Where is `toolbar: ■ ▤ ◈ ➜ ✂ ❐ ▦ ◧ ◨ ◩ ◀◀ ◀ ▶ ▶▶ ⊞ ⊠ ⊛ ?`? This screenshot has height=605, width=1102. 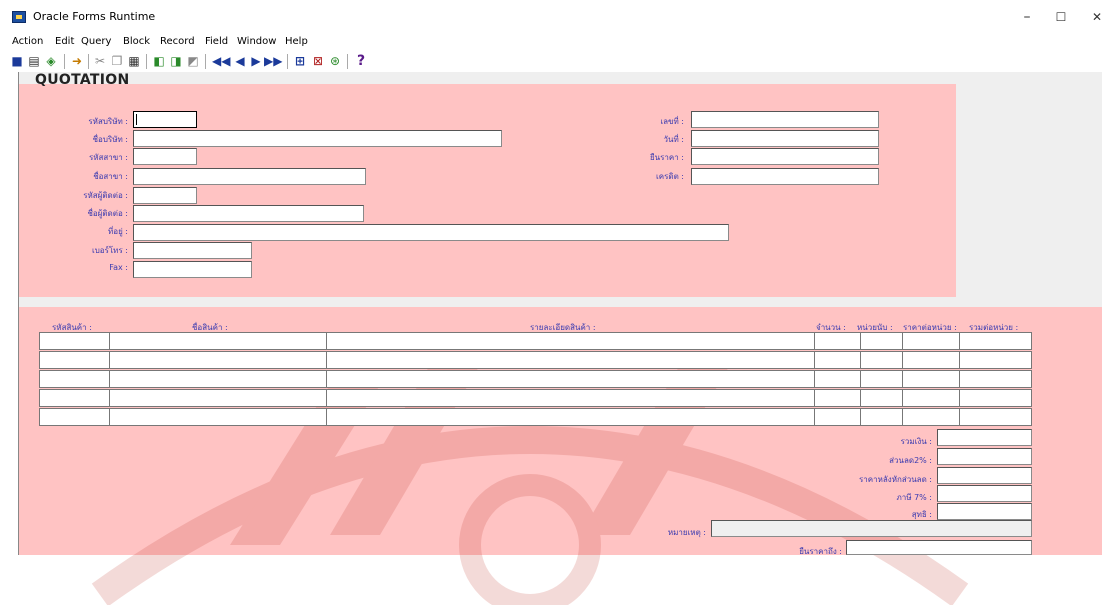
toolbar: ■ ▤ ◈ ➜ ✂ ❐ ▦ ◧ ◨ ◩ ◀◀ ◀ ▶ ▶▶ ⊞ ⊠ ⊛ ? is located at coordinates (551, 61).